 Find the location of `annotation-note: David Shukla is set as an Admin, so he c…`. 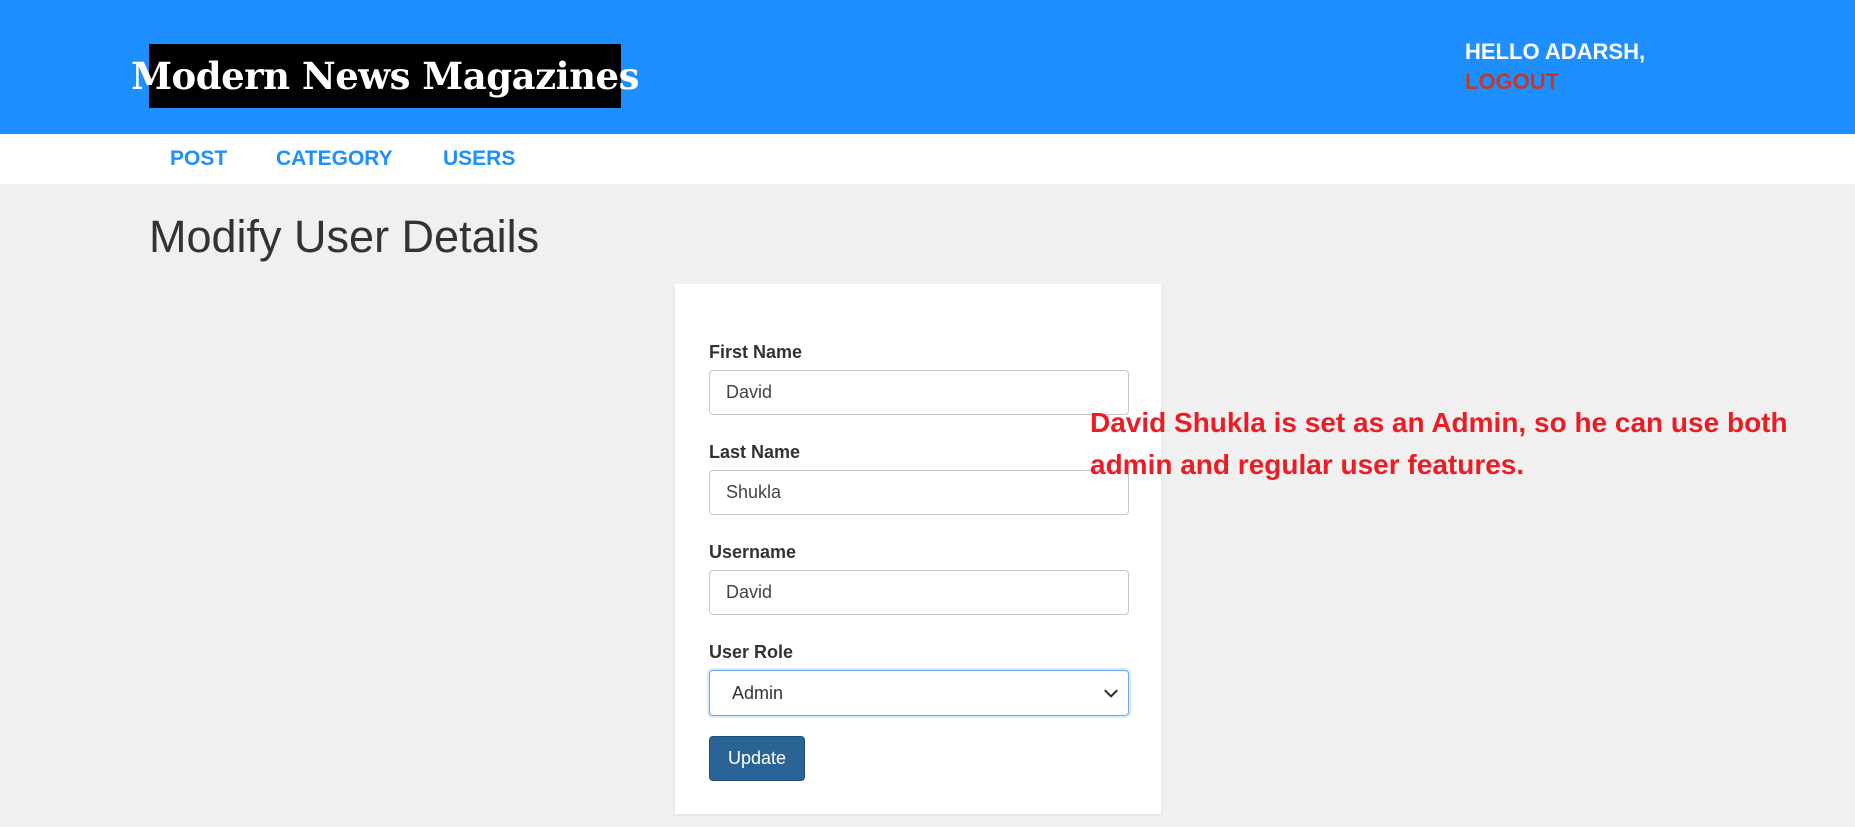

annotation-note: David Shukla is set as an Admin, so he c… is located at coordinates (1439, 443).